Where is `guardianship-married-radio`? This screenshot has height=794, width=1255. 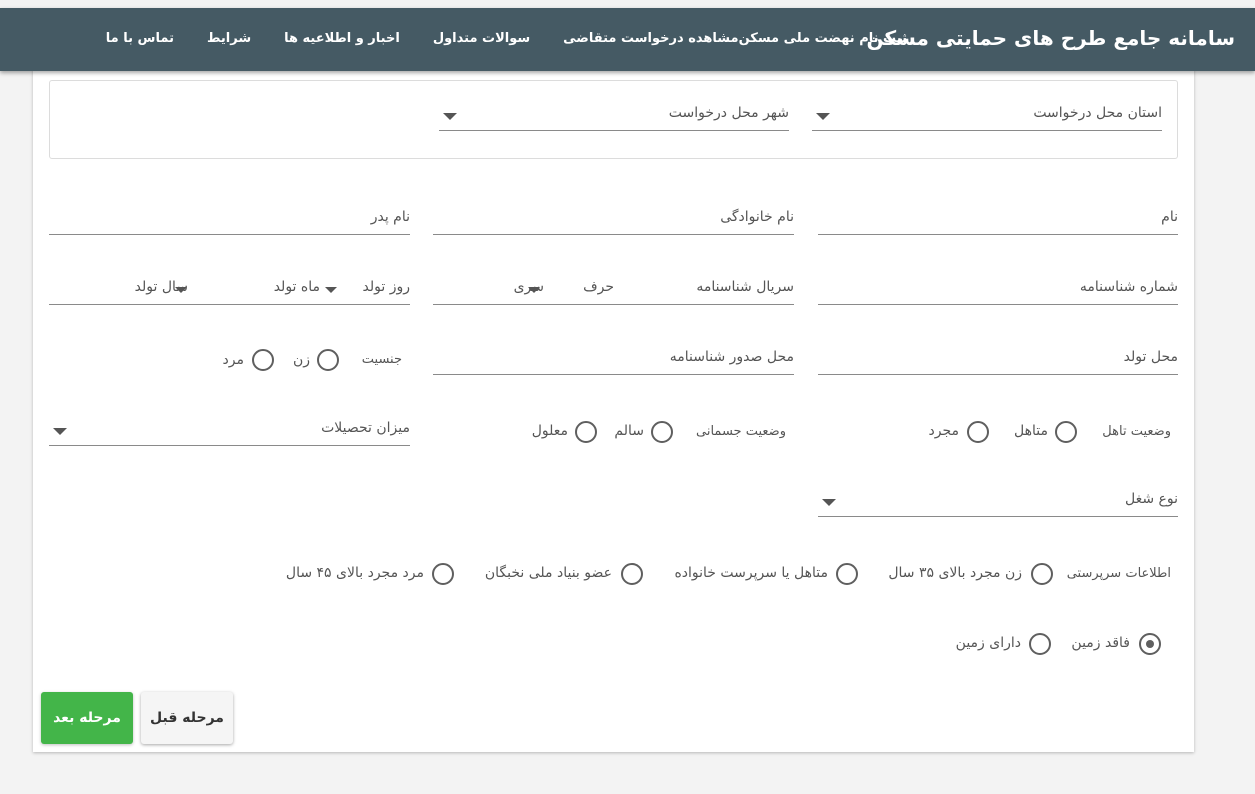
guardianship-married-radio is located at coordinates (847, 574).